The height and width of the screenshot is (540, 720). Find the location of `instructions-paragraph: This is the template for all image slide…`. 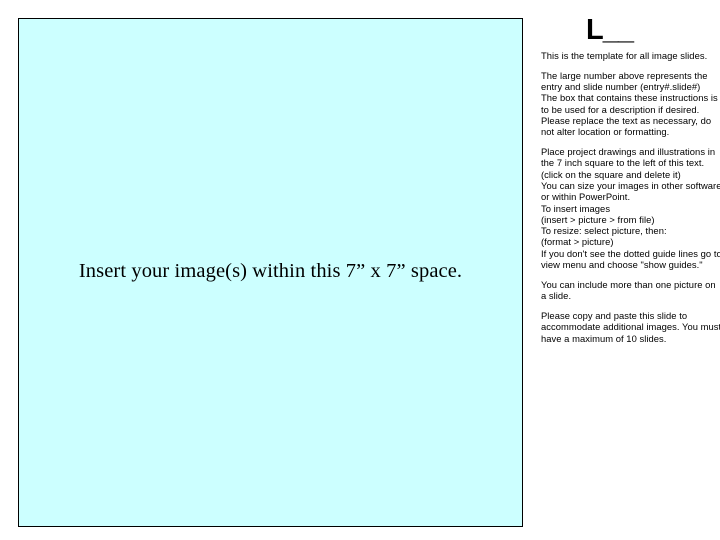

instructions-paragraph: This is the template for all image slide… is located at coordinates (624, 55).